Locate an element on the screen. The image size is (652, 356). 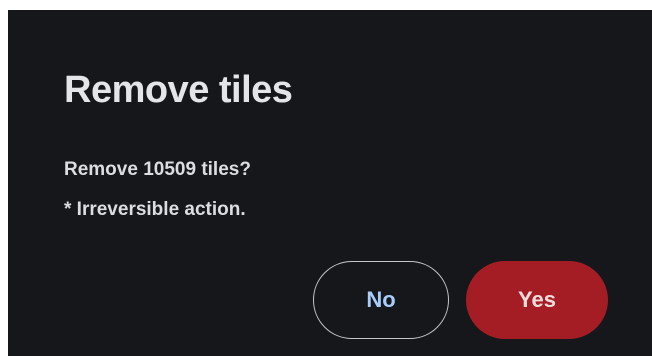
no-button: No is located at coordinates (381, 300).